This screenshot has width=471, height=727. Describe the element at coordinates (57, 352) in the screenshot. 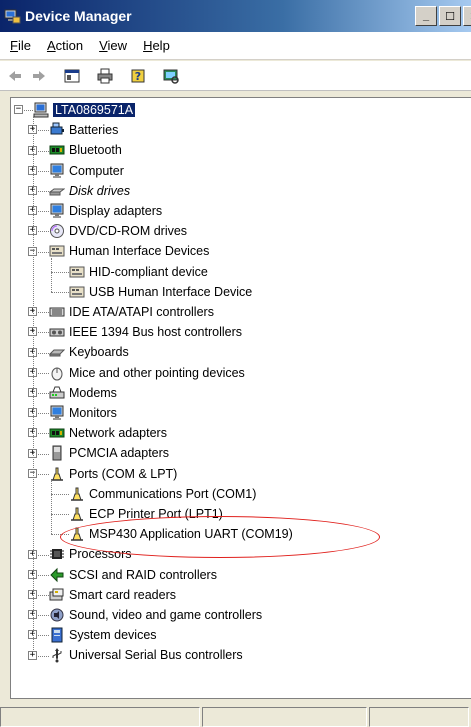

I see `keyboard-icon` at that location.